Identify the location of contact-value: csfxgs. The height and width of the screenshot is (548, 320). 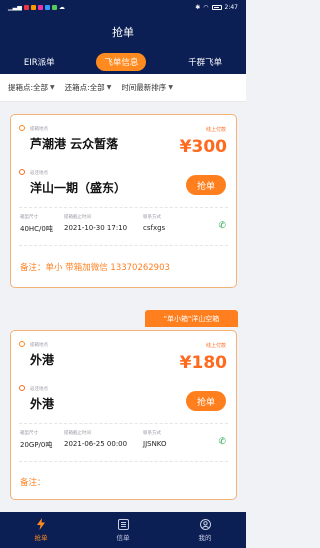
(154, 228).